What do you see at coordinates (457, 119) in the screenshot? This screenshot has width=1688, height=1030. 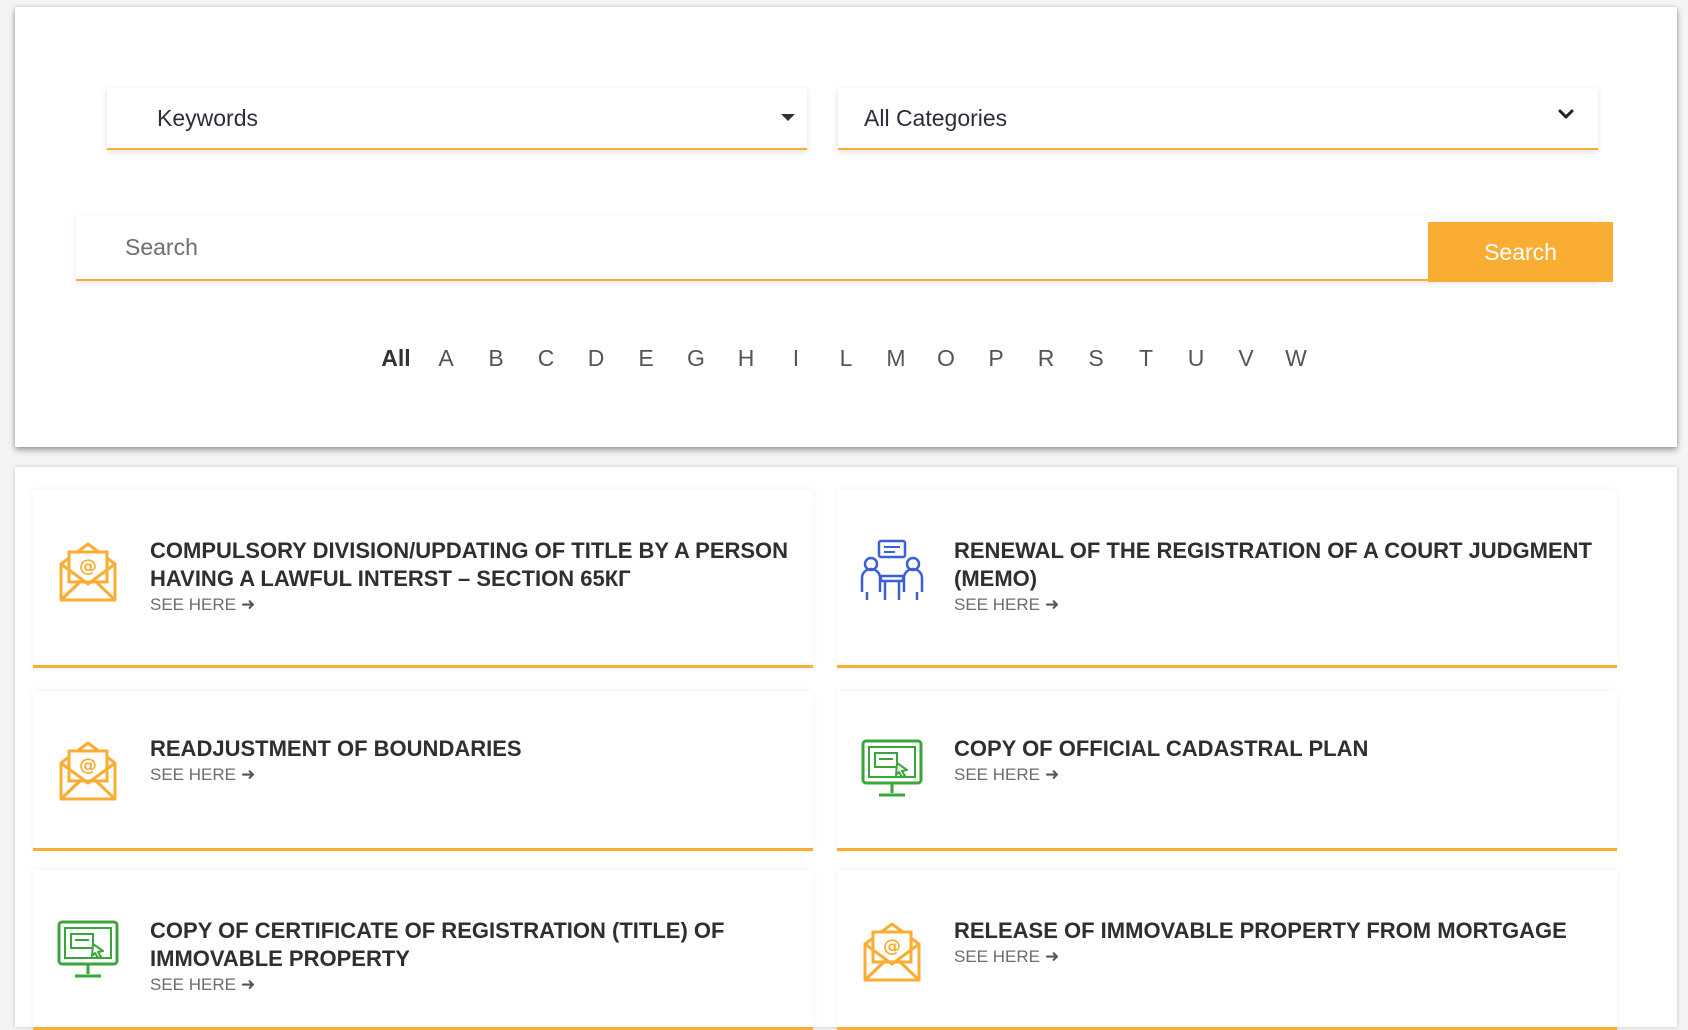 I see `keywords-dropdown: Keywords` at bounding box center [457, 119].